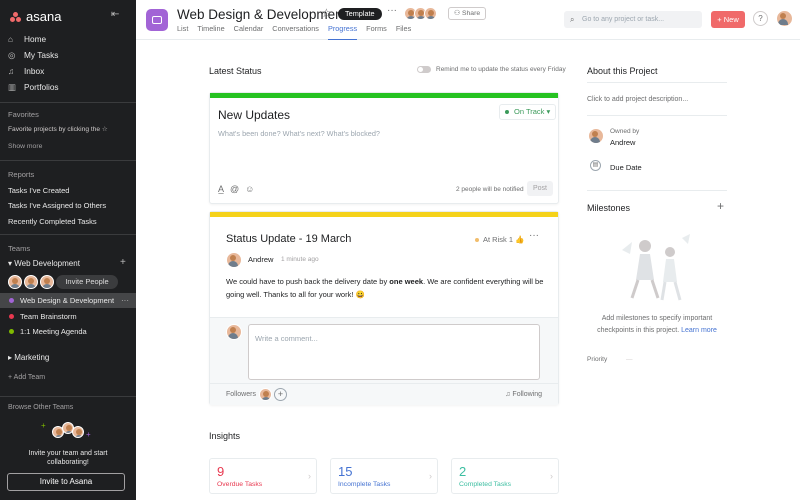 This screenshot has height=500, width=800. I want to click on report-tasks-created: Tasks I've Created, so click(38, 190).